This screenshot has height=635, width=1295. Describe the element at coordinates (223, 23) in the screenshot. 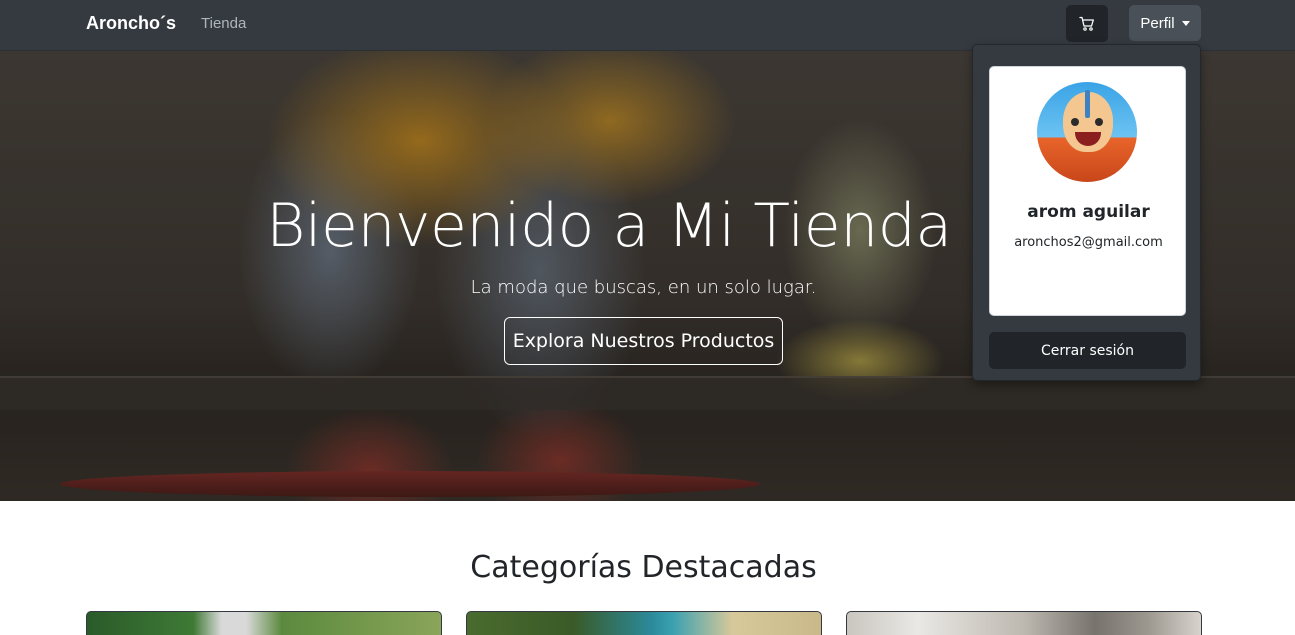

I see `nav-link-tienda: Tienda` at that location.